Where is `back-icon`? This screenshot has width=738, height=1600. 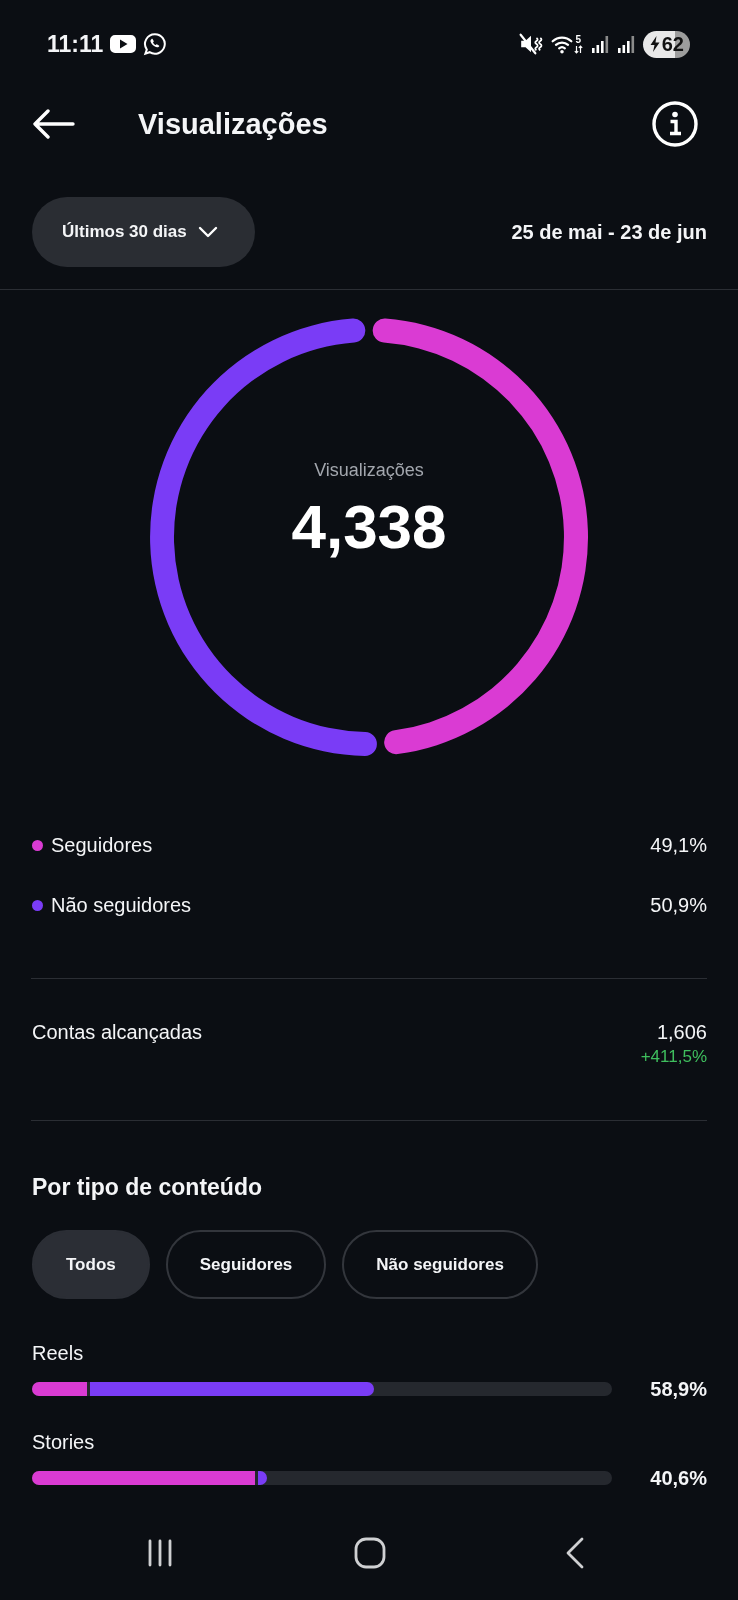 back-icon is located at coordinates (575, 1553).